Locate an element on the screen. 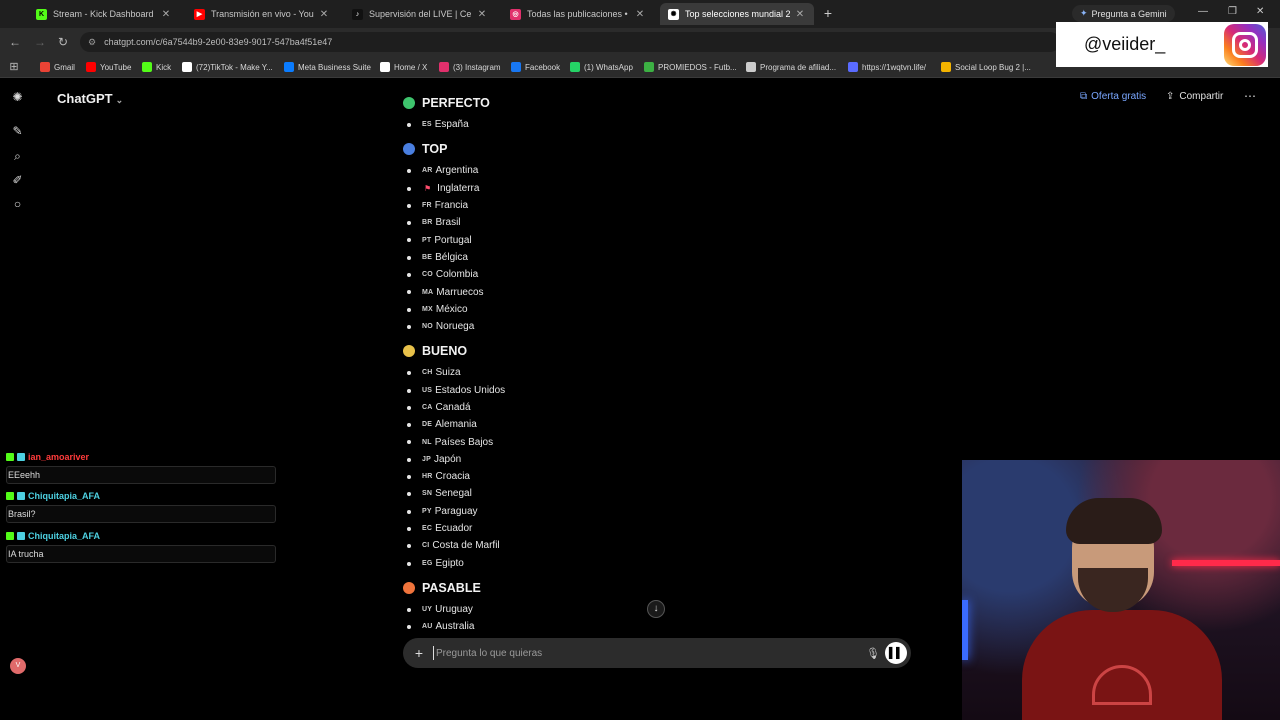 The height and width of the screenshot is (720, 1280). gmail-icon is located at coordinates (45, 67).